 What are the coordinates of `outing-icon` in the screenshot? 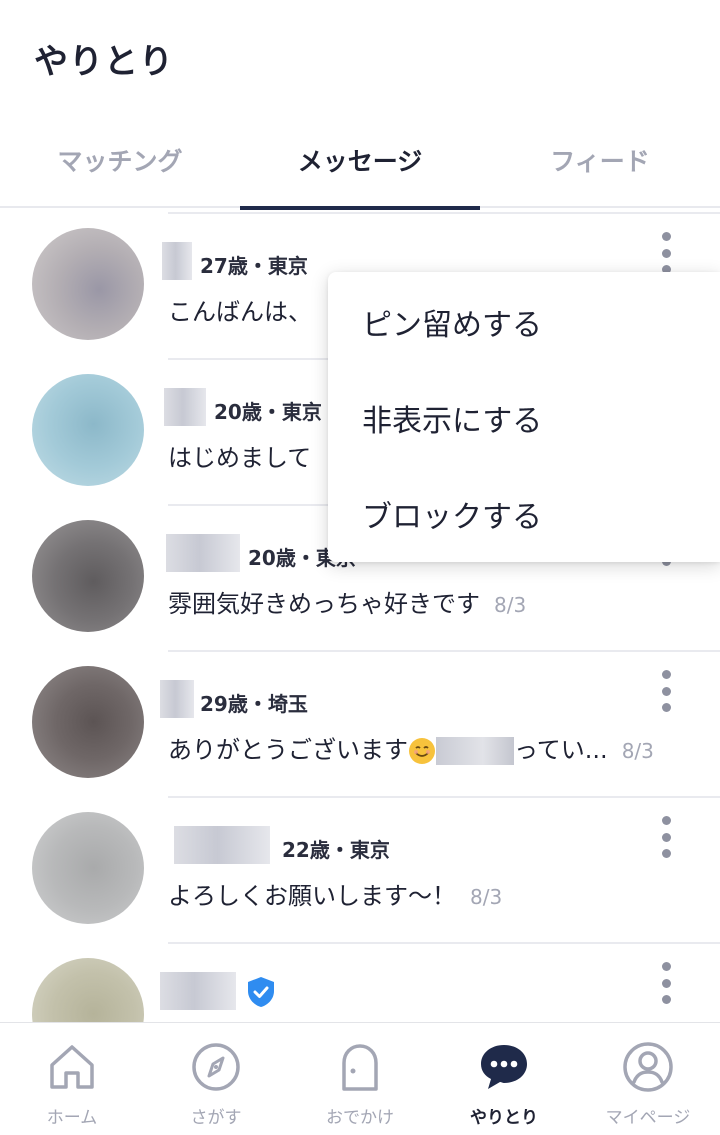 It's located at (360, 1067).